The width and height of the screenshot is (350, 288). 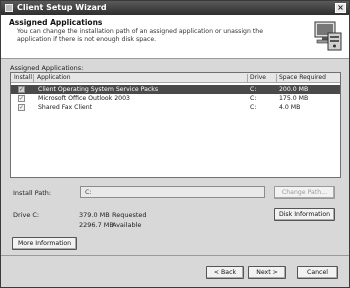 What do you see at coordinates (225, 272) in the screenshot?
I see `back-button: < Back` at bounding box center [225, 272].